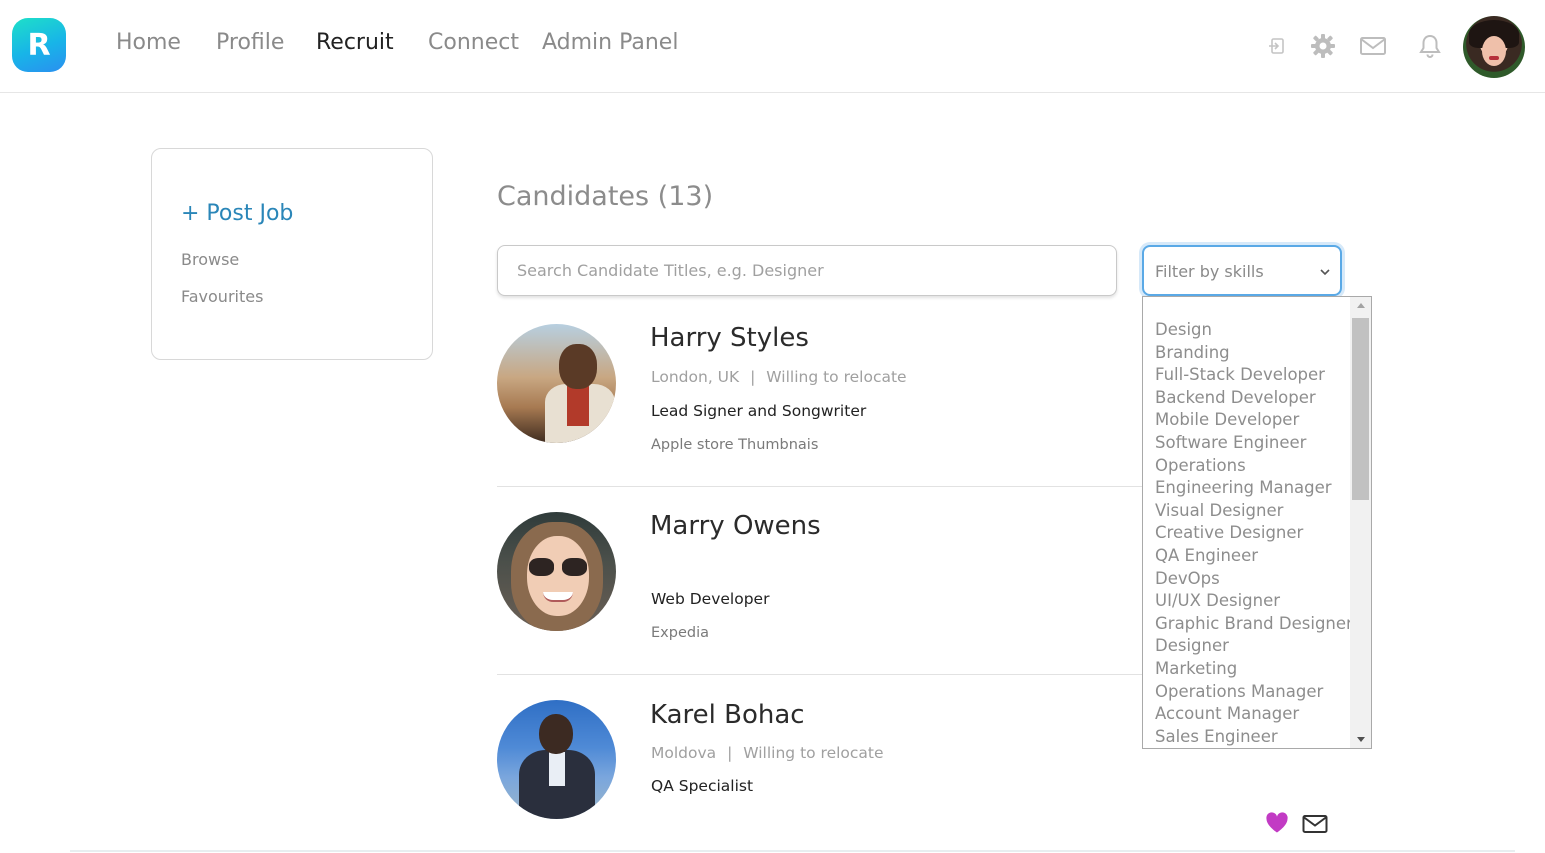  What do you see at coordinates (1254, 646) in the screenshot?
I see `skill-option: Designer` at bounding box center [1254, 646].